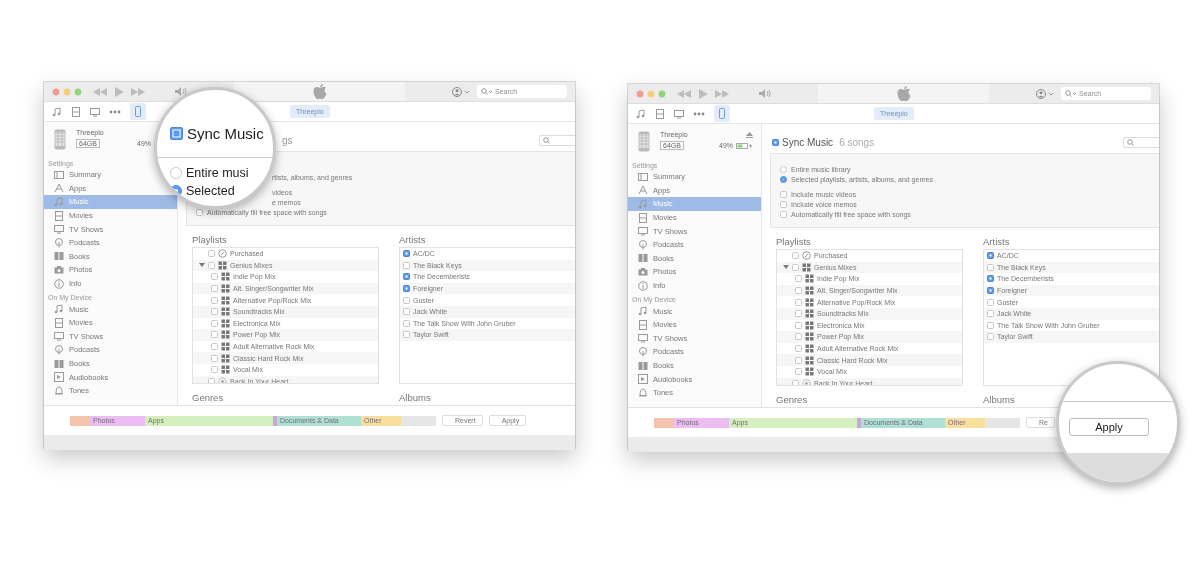 The width and height of the screenshot is (1200, 568). I want to click on list-icon, so click(643, 176).